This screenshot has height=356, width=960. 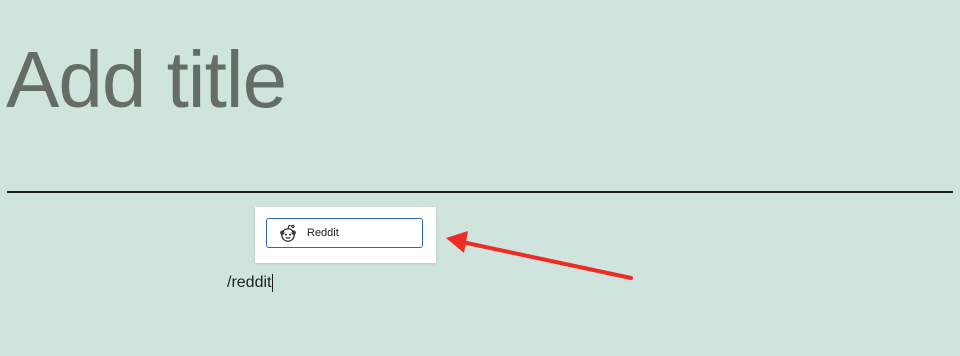 What do you see at coordinates (146, 80) in the screenshot?
I see `post-title-input: Add title` at bounding box center [146, 80].